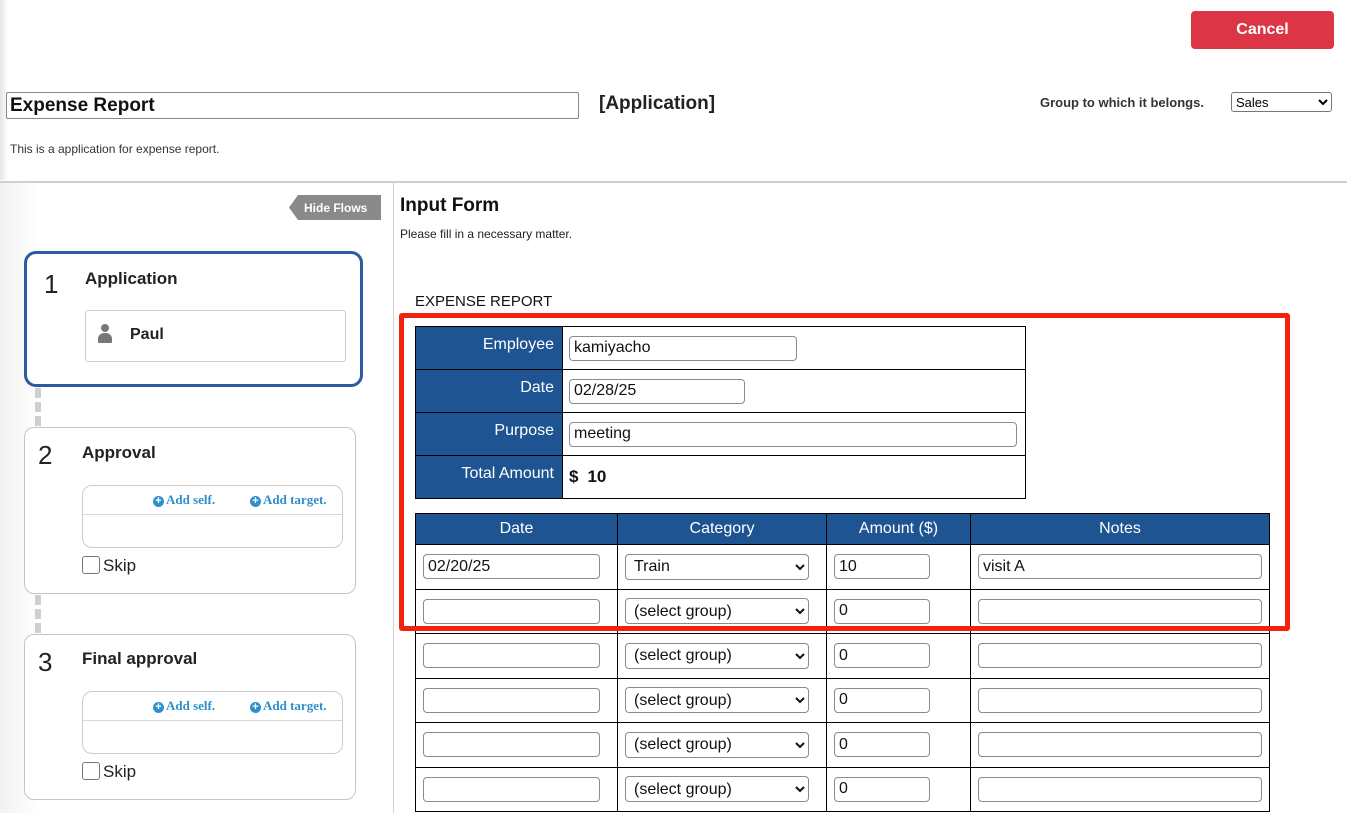 The image size is (1347, 813). Describe the element at coordinates (105, 334) in the screenshot. I see `user-icon` at that location.